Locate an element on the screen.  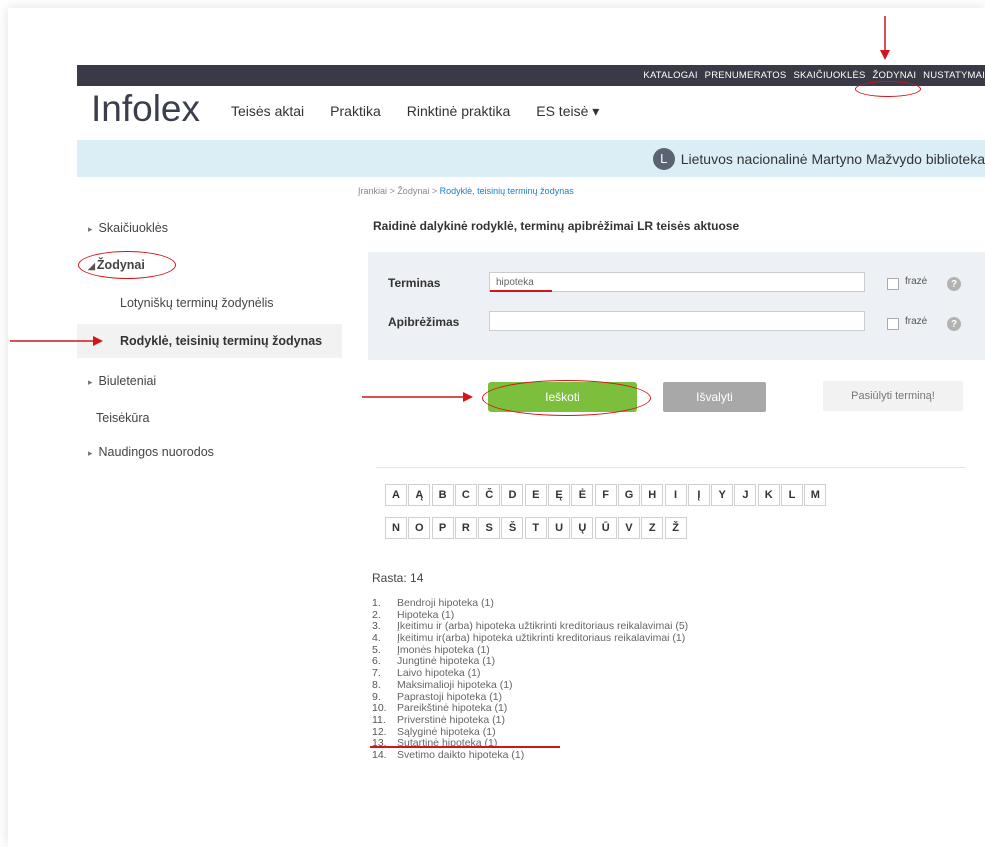
sidebar-item-label: Rodyklė, teisinių terminų žodynas is located at coordinates (221, 341).